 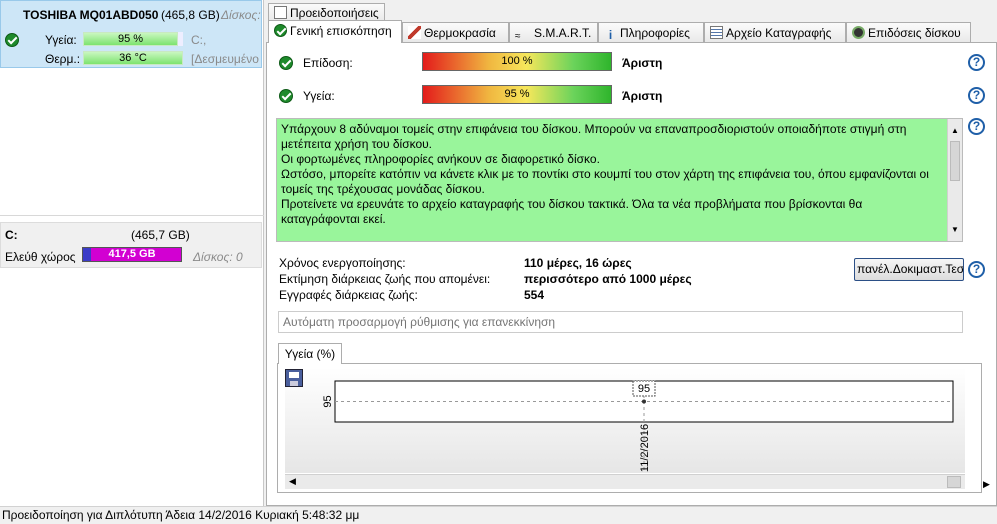 I want to click on tab-info-label: Πληροφορίες, so click(x=655, y=33).